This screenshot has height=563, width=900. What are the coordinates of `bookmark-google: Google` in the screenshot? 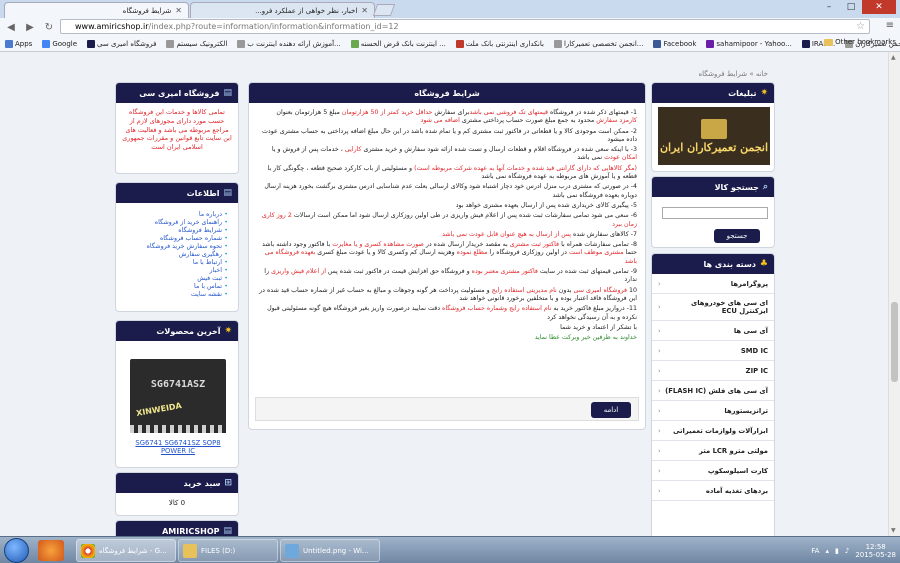 It's located at (59, 43).